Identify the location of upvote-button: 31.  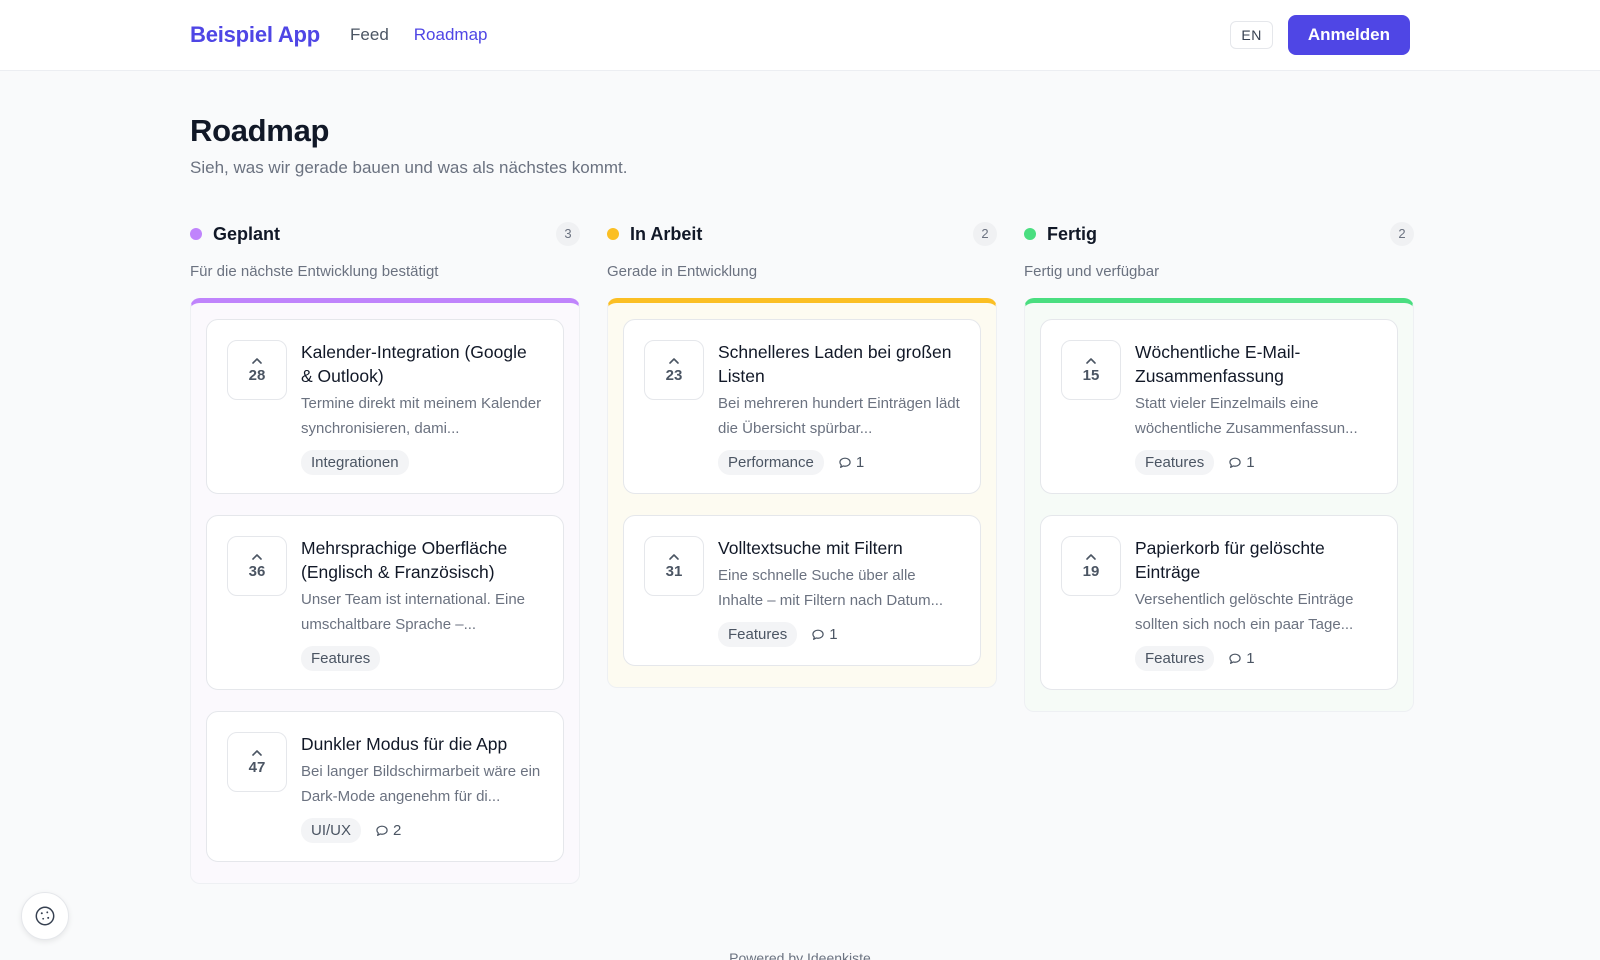
(674, 566).